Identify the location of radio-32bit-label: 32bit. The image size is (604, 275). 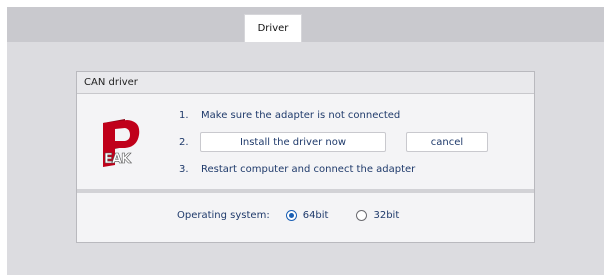
(386, 215).